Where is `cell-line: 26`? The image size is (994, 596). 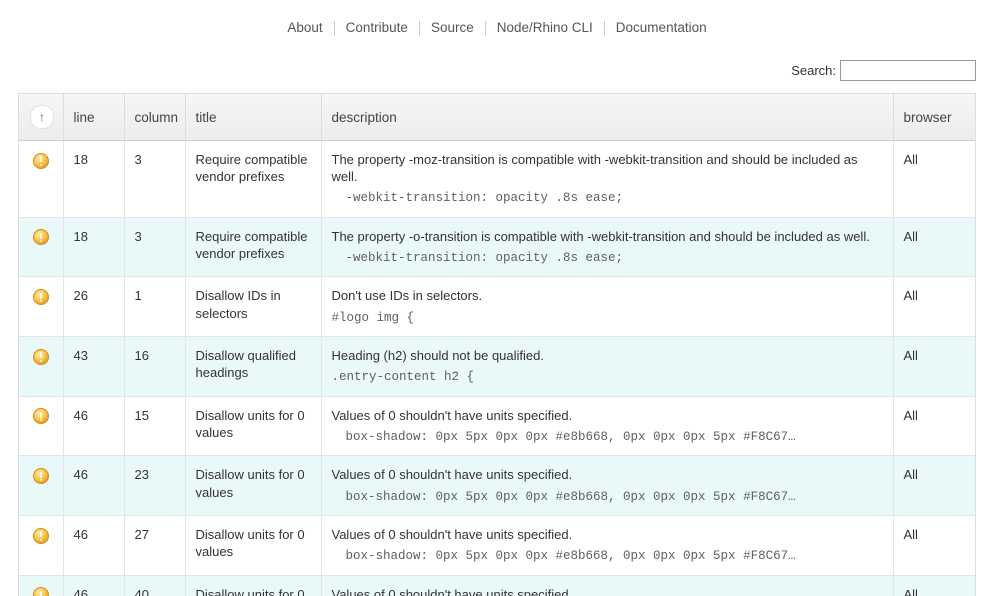 cell-line: 26 is located at coordinates (94, 307).